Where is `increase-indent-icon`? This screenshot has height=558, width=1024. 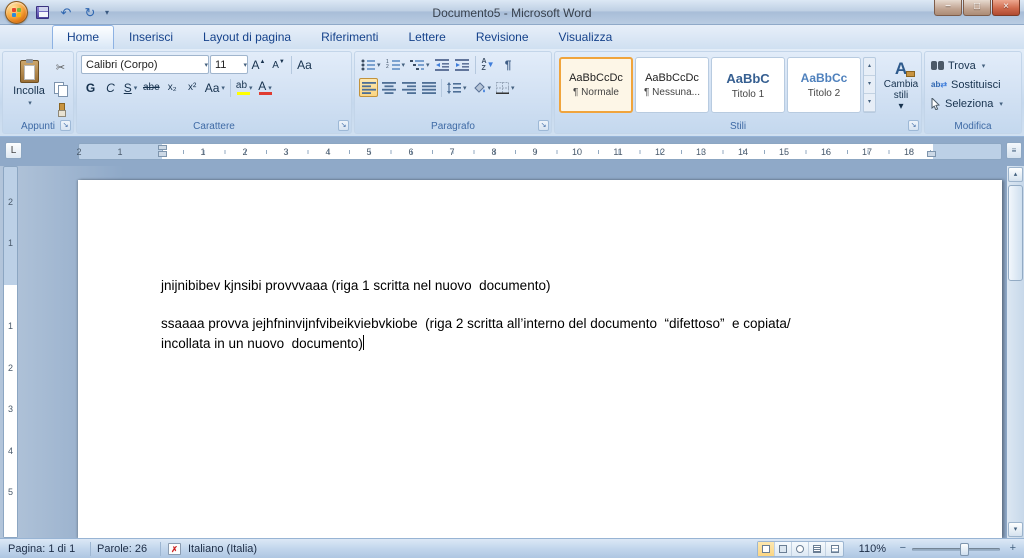 increase-indent-icon is located at coordinates (462, 64).